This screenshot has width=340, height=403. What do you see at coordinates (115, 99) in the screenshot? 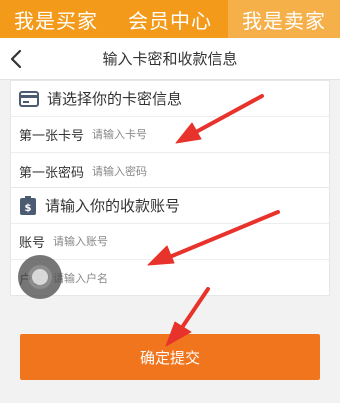
I see `card-section-title: 请选择你的卡密信息` at bounding box center [115, 99].